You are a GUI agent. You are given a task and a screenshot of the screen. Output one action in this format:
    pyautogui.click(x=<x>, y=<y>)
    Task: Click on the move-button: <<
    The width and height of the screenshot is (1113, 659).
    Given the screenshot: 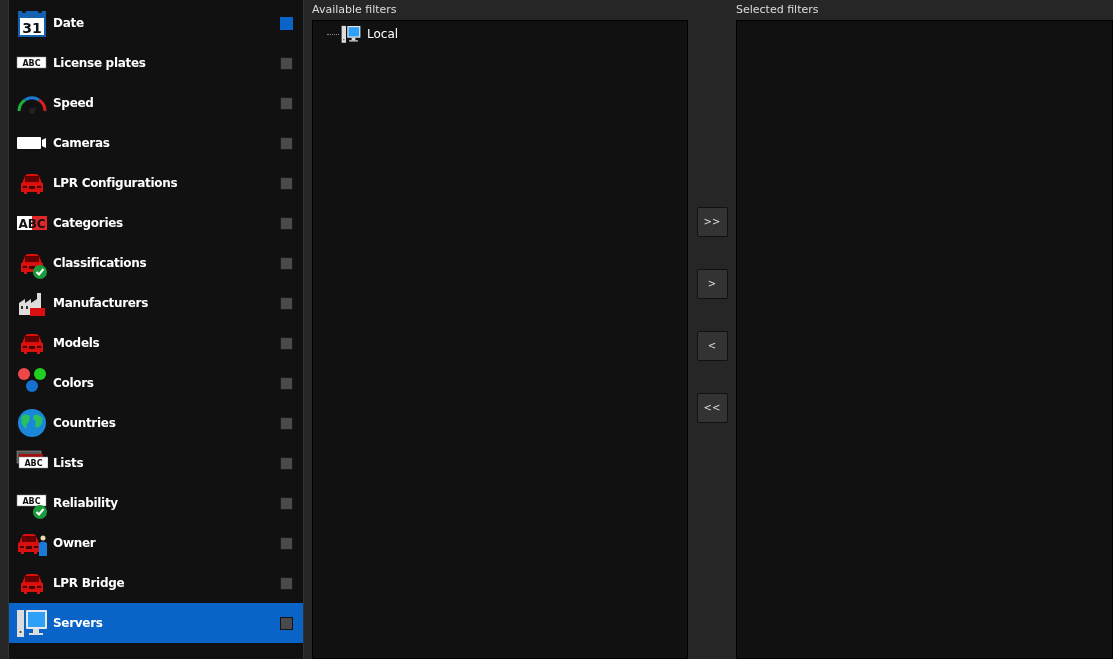 What is the action you would take?
    pyautogui.click(x=712, y=408)
    